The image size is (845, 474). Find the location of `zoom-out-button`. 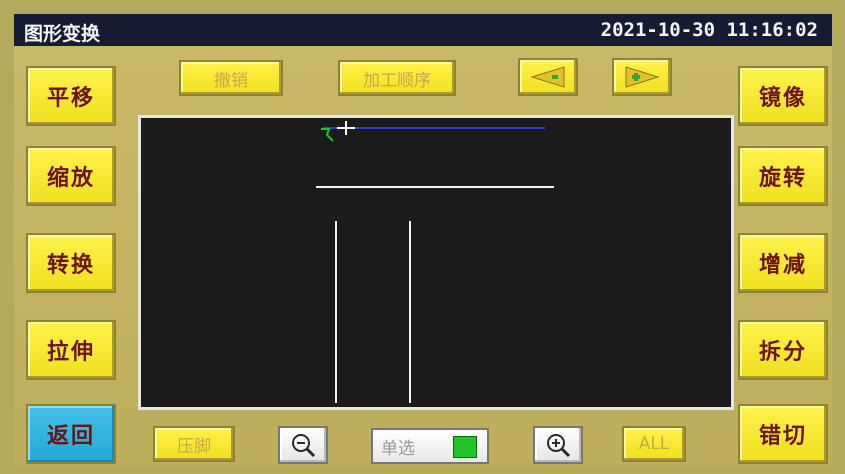

zoom-out-button is located at coordinates (303, 445).